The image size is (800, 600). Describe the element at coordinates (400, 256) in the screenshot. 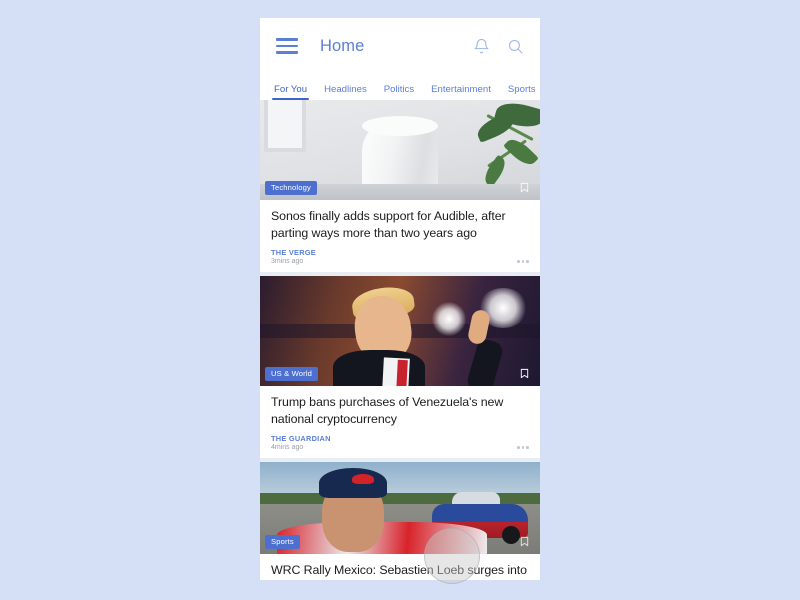

I see `card-meta: THE VERGE 3mins ago` at that location.